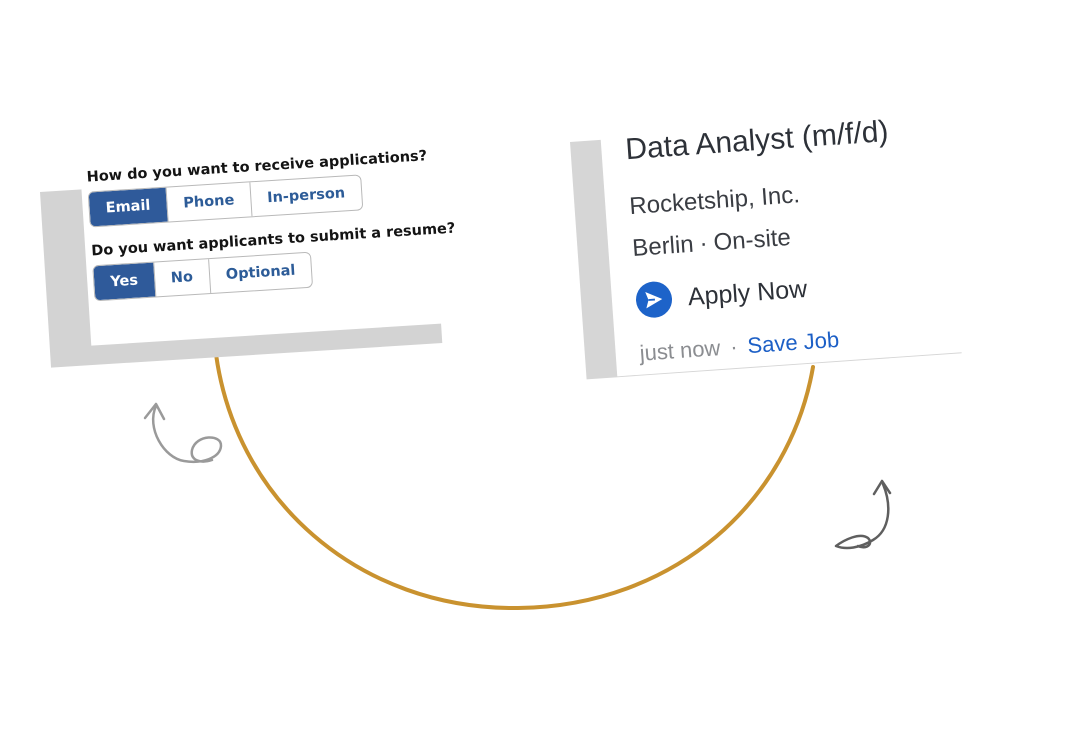 The height and width of the screenshot is (744, 1076). I want to click on apply-now-label: Apply Now, so click(747, 292).